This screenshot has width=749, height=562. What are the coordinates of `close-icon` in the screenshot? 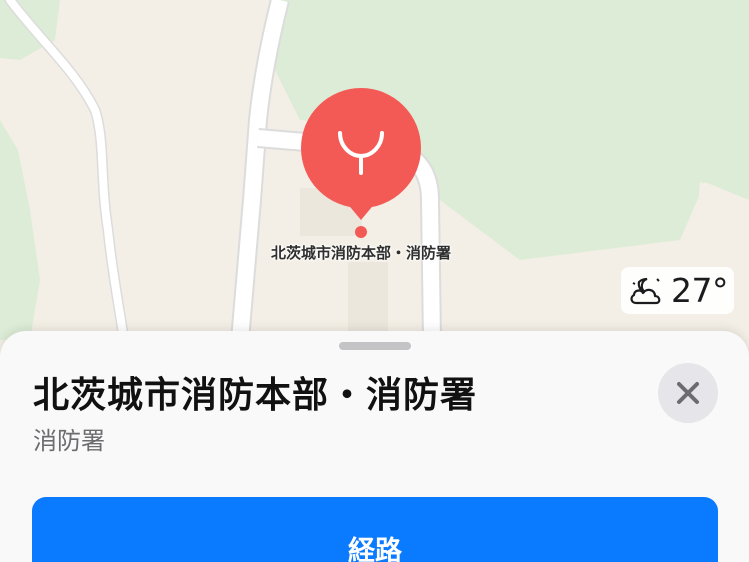 It's located at (688, 393).